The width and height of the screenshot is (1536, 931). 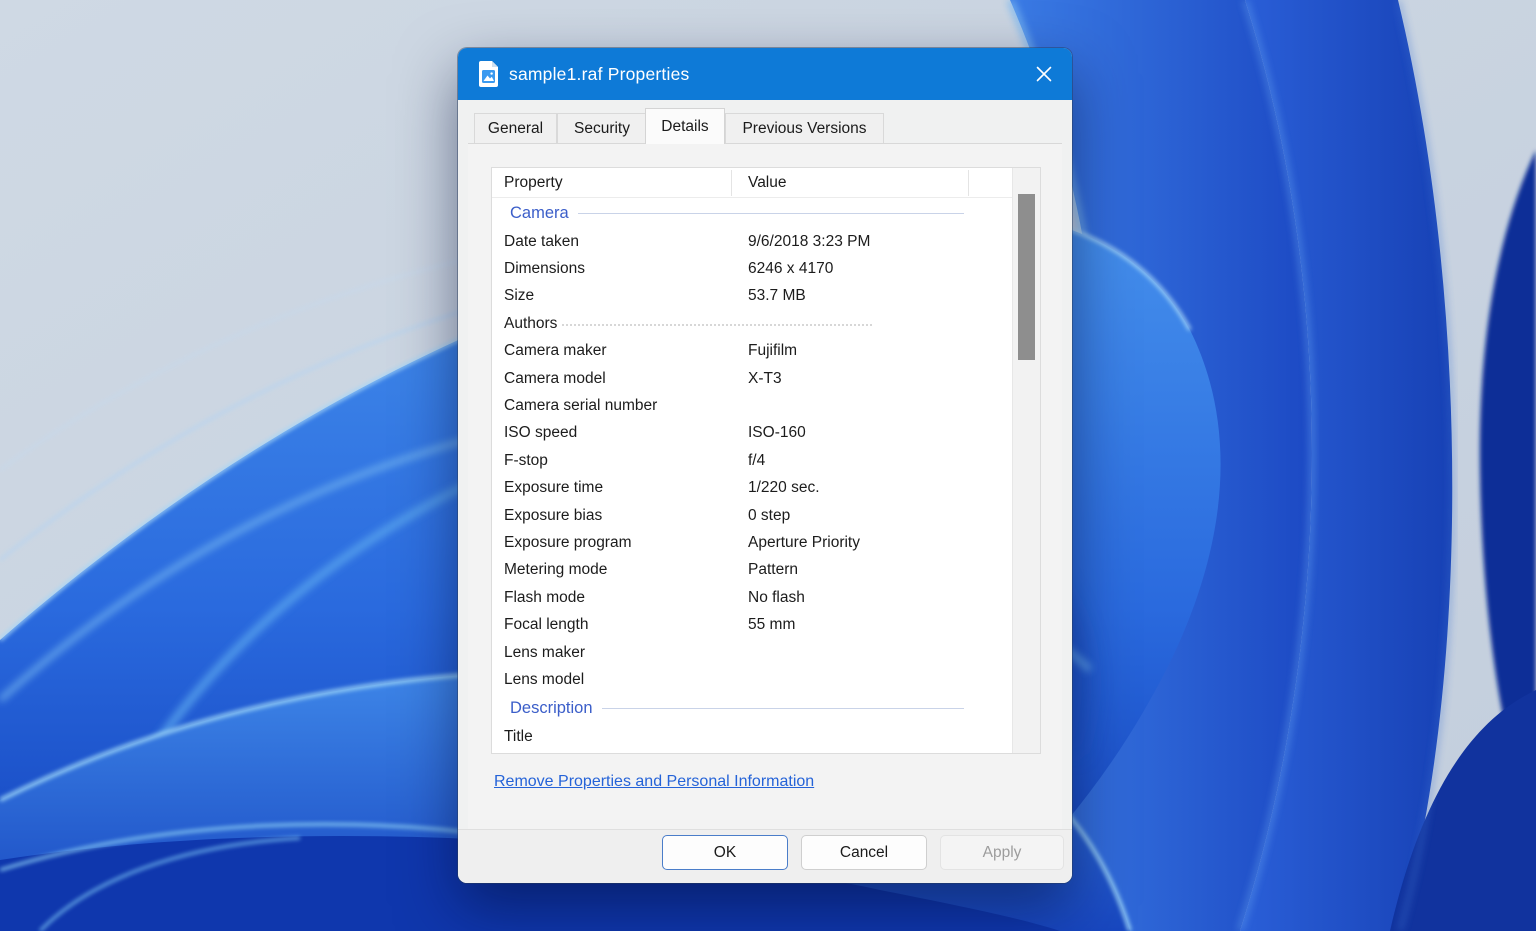 I want to click on table-row: Date taken 9/6/2018 3:23 PM, so click(x=766, y=241).